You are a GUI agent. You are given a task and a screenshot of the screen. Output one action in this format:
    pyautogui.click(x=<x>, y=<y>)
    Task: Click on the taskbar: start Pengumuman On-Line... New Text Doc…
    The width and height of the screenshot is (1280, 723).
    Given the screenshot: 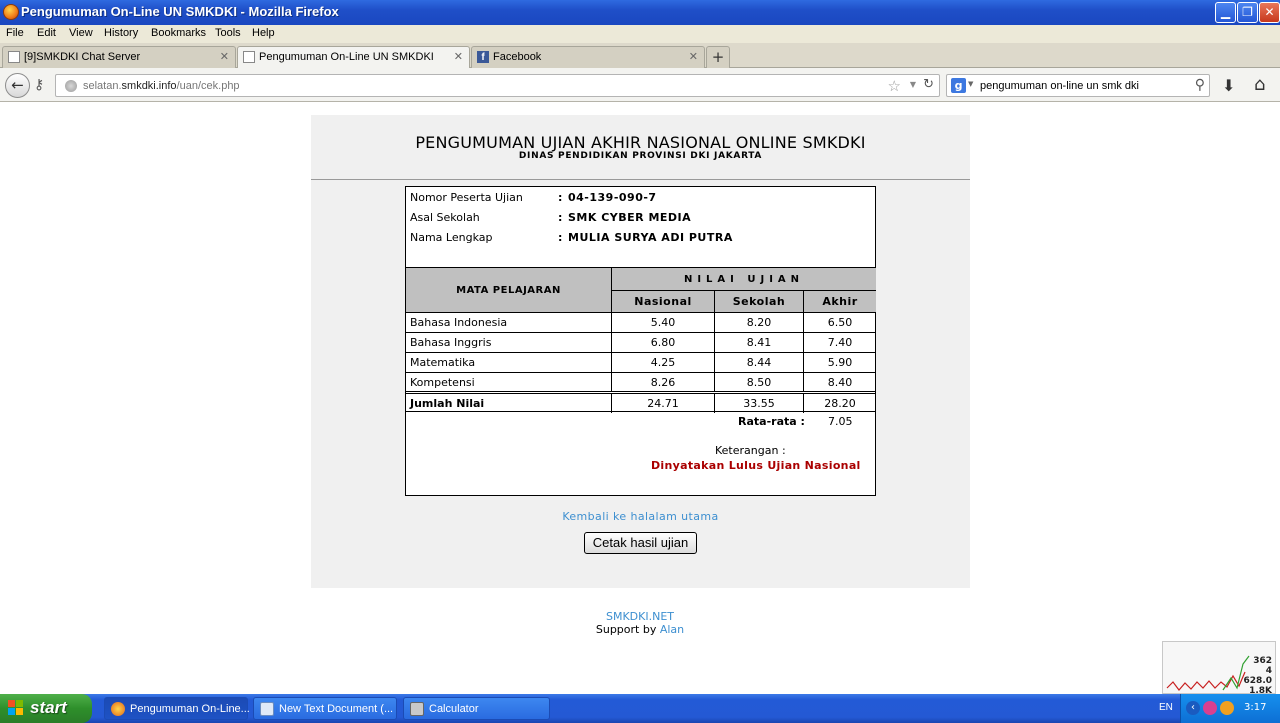 What is the action you would take?
    pyautogui.click(x=640, y=708)
    